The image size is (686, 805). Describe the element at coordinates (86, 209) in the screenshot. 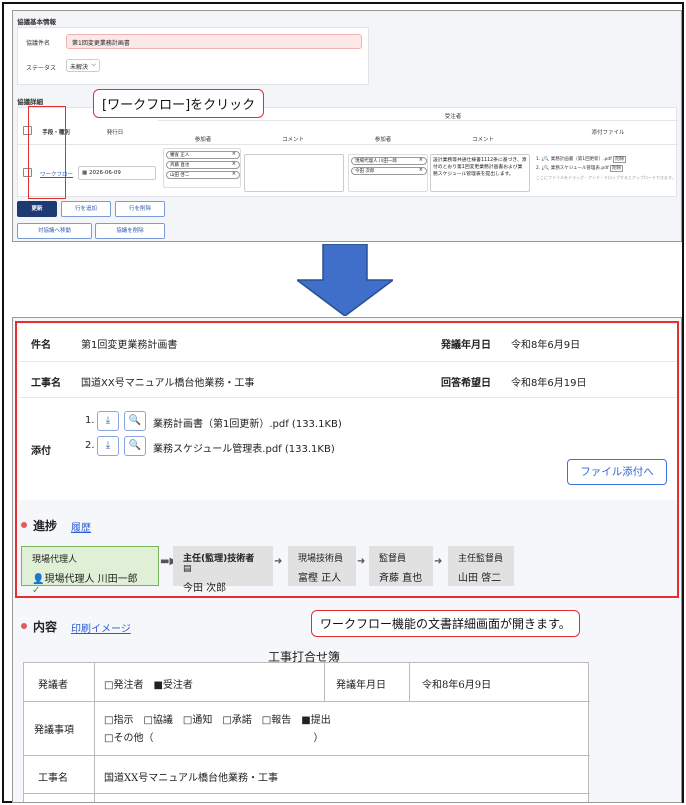

I see `add-row-button: 行を追加` at that location.